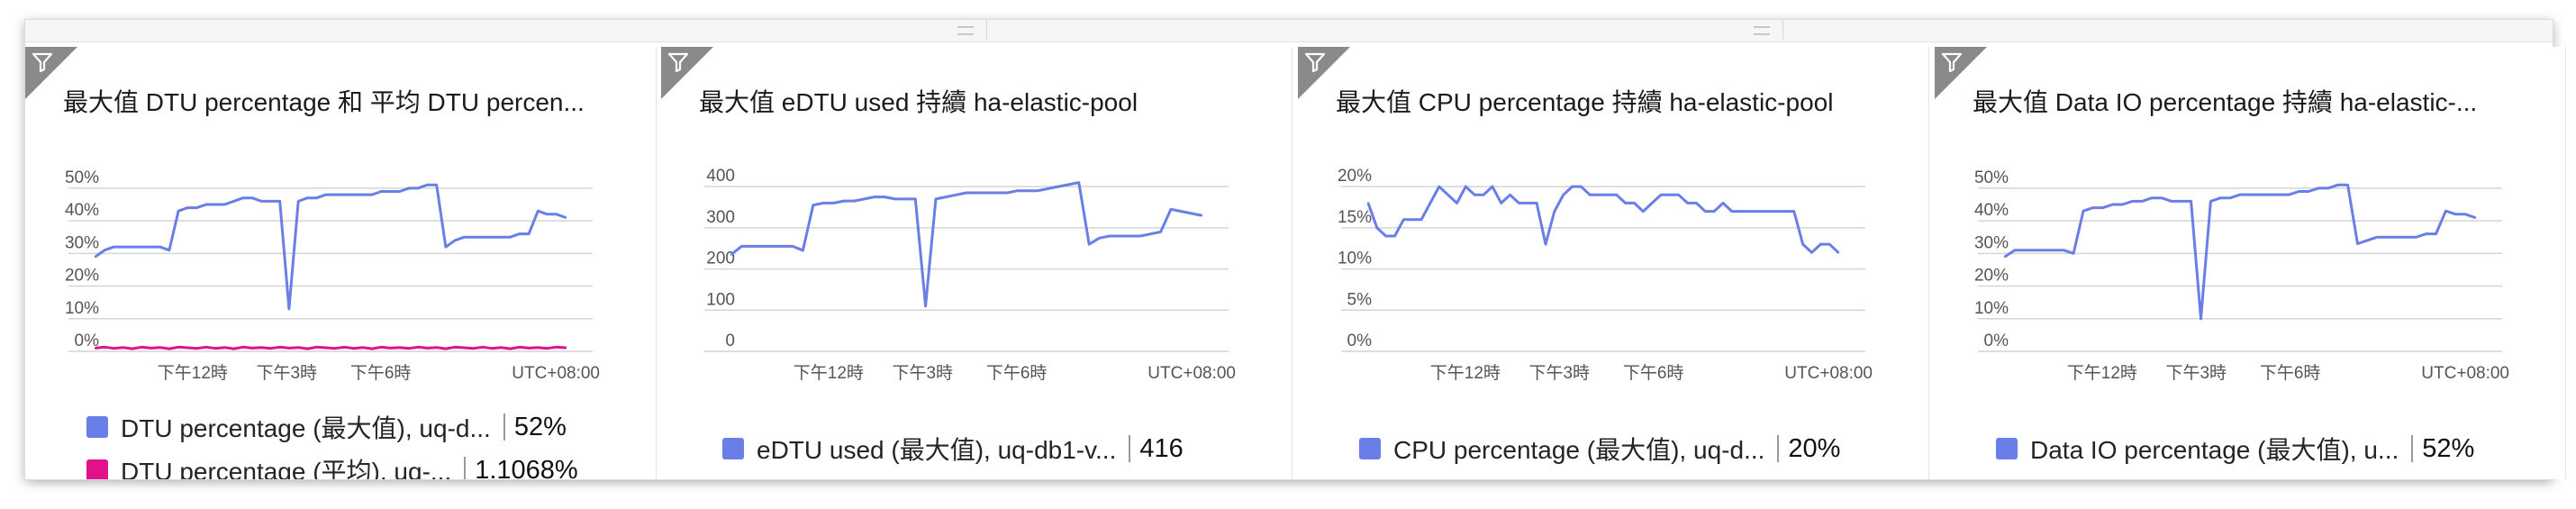 The height and width of the screenshot is (509, 2576). I want to click on y-tick-label: 10%, so click(1991, 308).